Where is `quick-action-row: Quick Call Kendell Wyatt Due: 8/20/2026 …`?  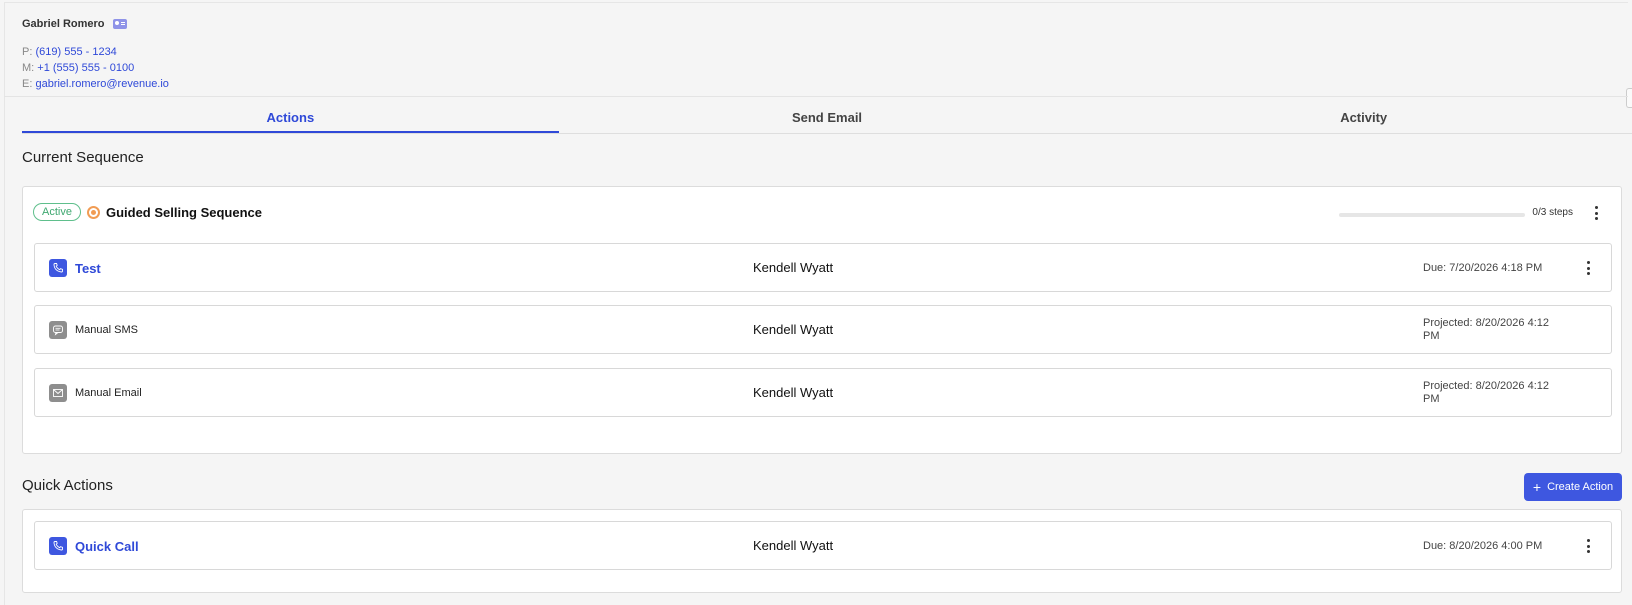
quick-action-row: Quick Call Kendell Wyatt Due: 8/20/2026 … is located at coordinates (823, 545).